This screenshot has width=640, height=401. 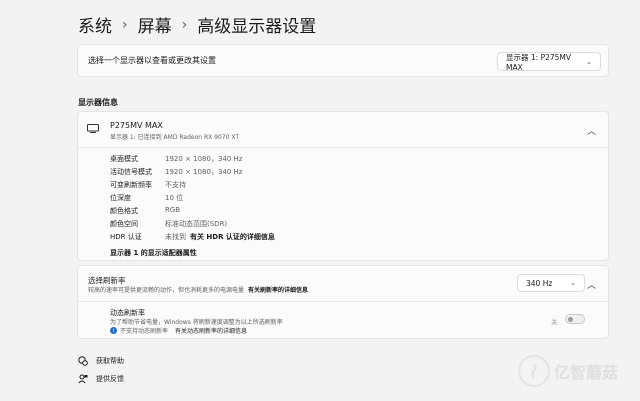 I want to click on help-icon, so click(x=83, y=361).